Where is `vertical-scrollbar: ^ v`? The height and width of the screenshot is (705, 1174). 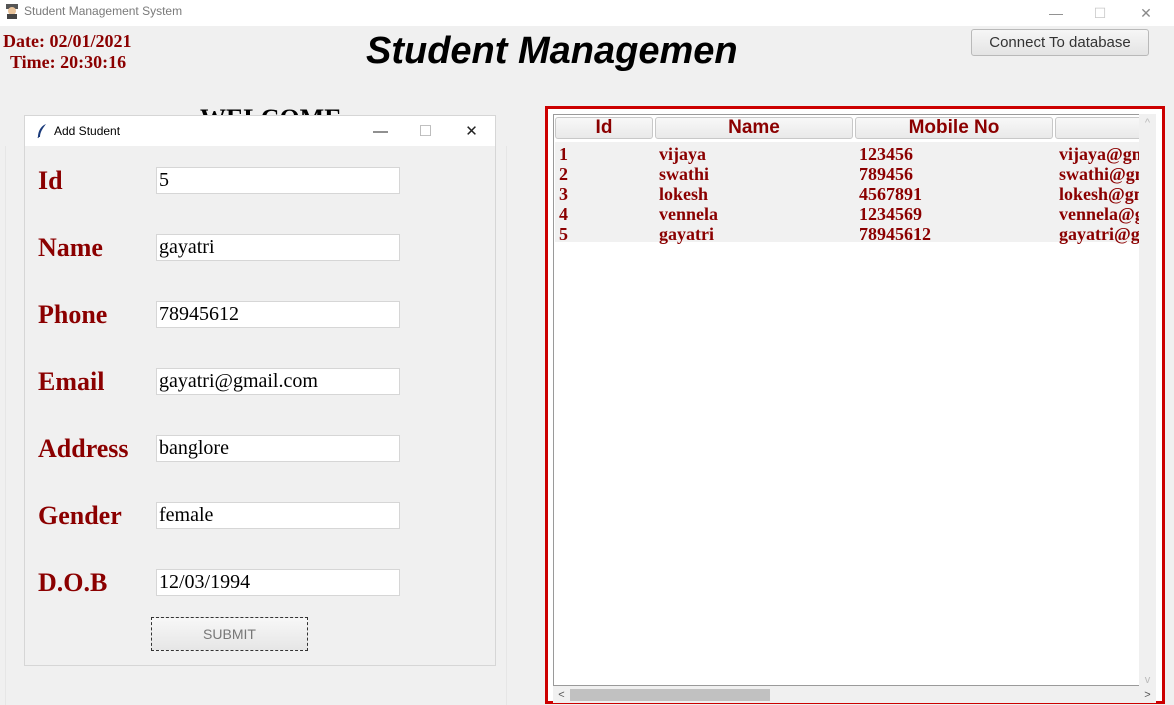 vertical-scrollbar: ^ v is located at coordinates (1147, 401).